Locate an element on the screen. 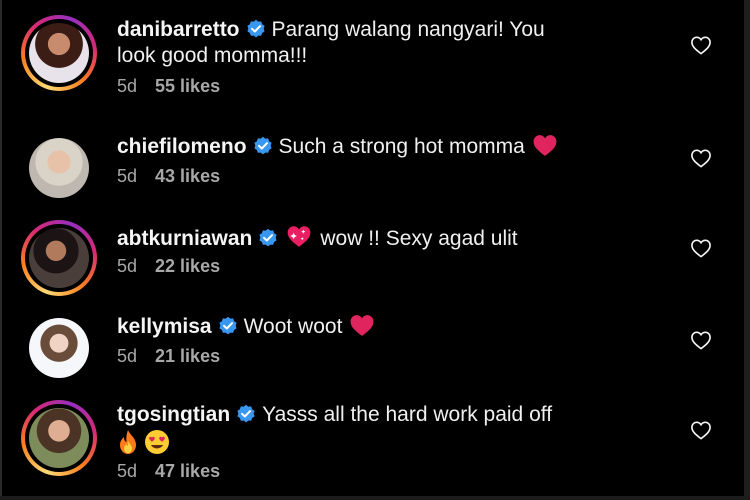  comment-text: Yasss all the hard work paid off is located at coordinates (407, 414).